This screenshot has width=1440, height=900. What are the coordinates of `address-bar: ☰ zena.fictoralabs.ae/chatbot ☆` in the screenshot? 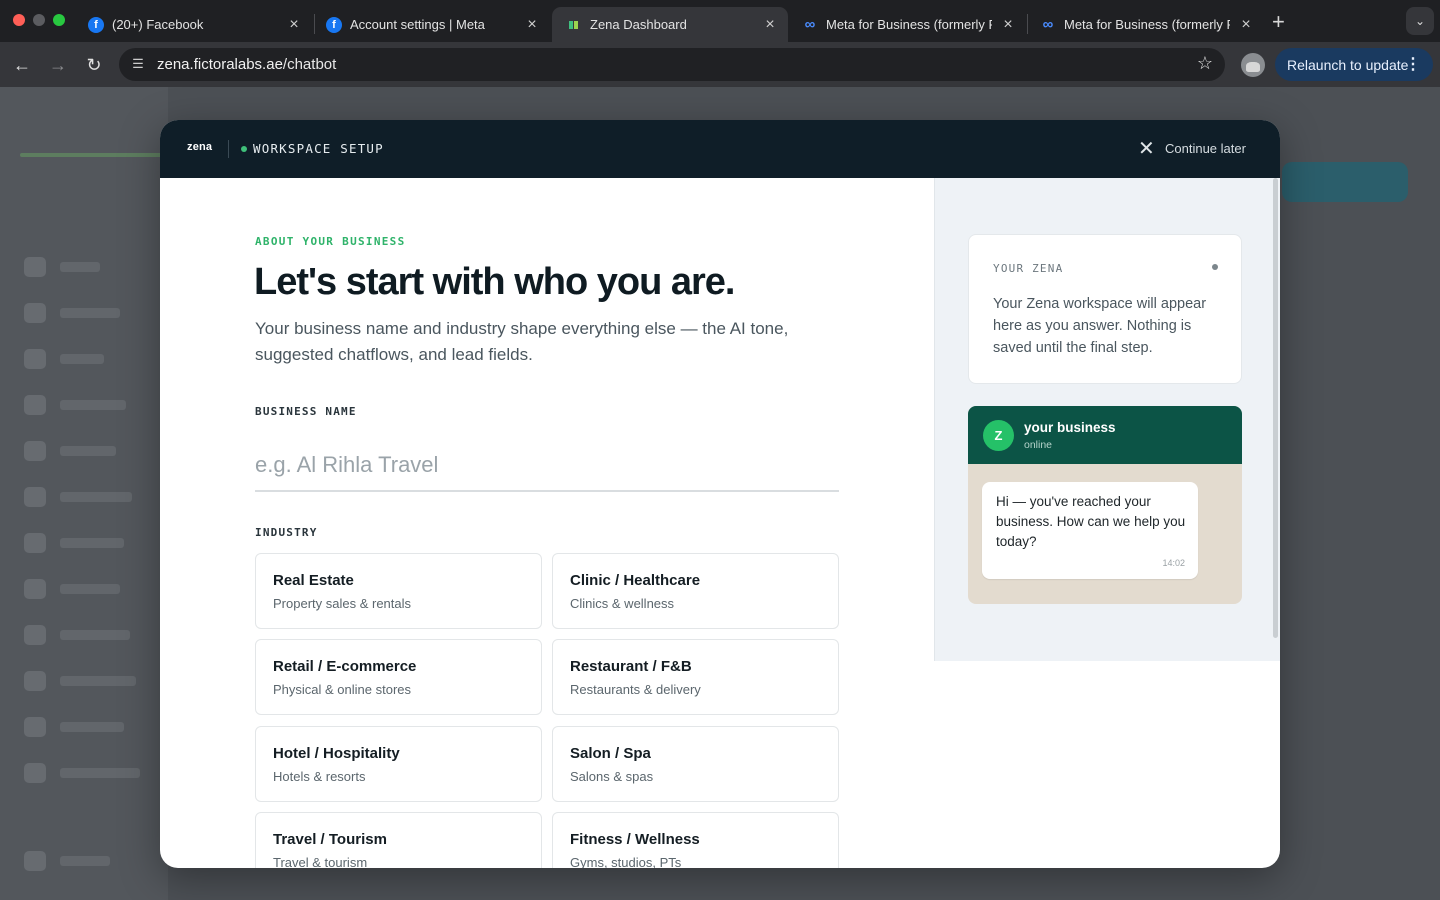 It's located at (672, 64).